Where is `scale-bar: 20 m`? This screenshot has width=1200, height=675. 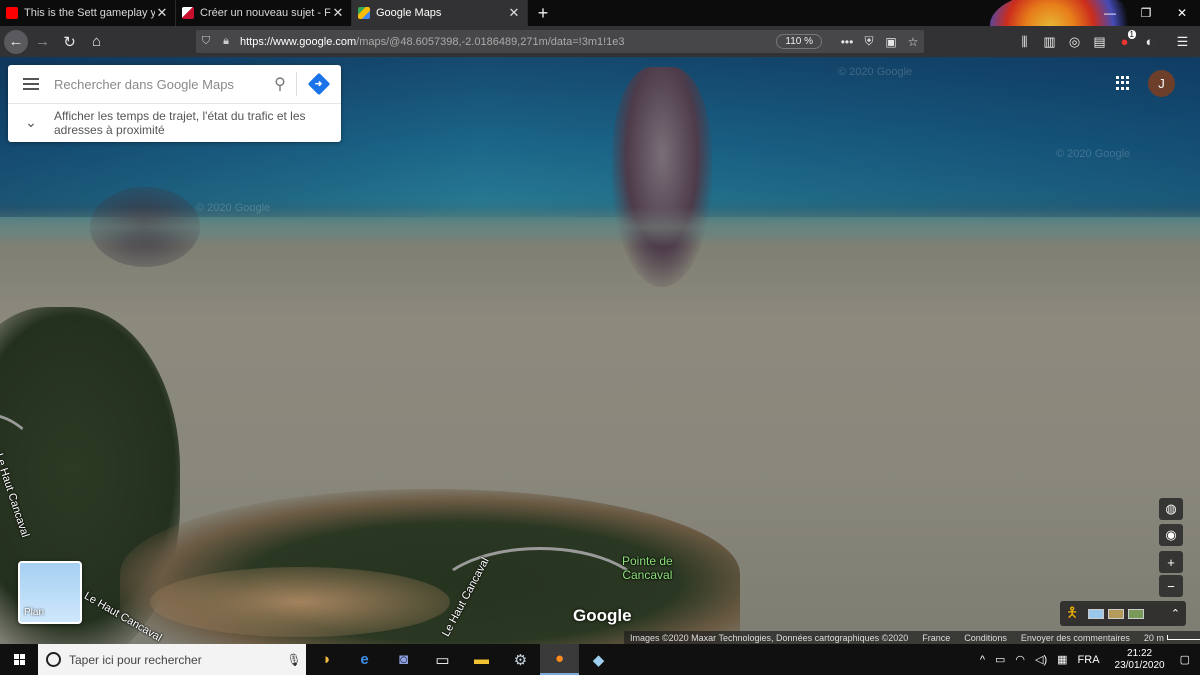 scale-bar: 20 m is located at coordinates (1172, 638).